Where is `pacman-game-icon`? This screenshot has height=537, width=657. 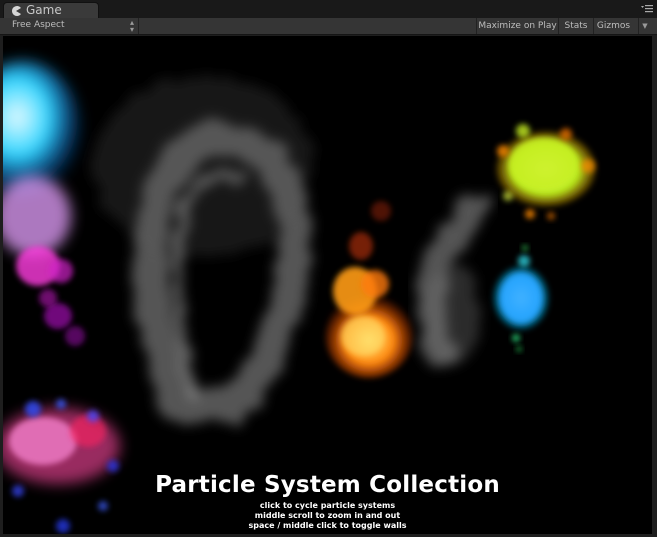 pacman-game-icon is located at coordinates (16, 11).